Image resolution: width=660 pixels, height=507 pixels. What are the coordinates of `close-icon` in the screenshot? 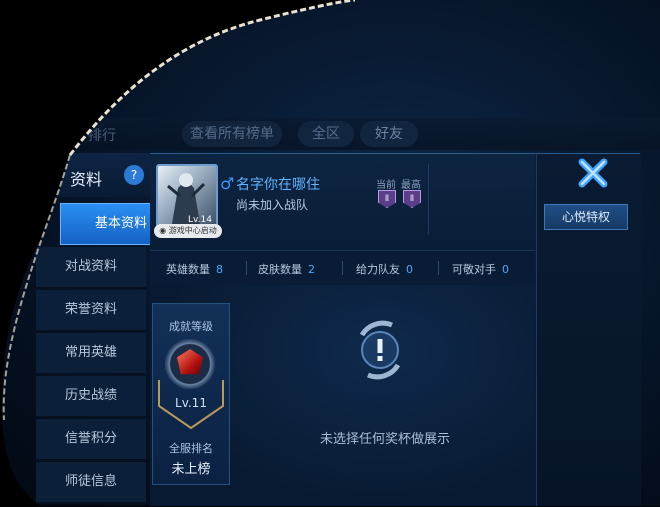 It's located at (593, 173).